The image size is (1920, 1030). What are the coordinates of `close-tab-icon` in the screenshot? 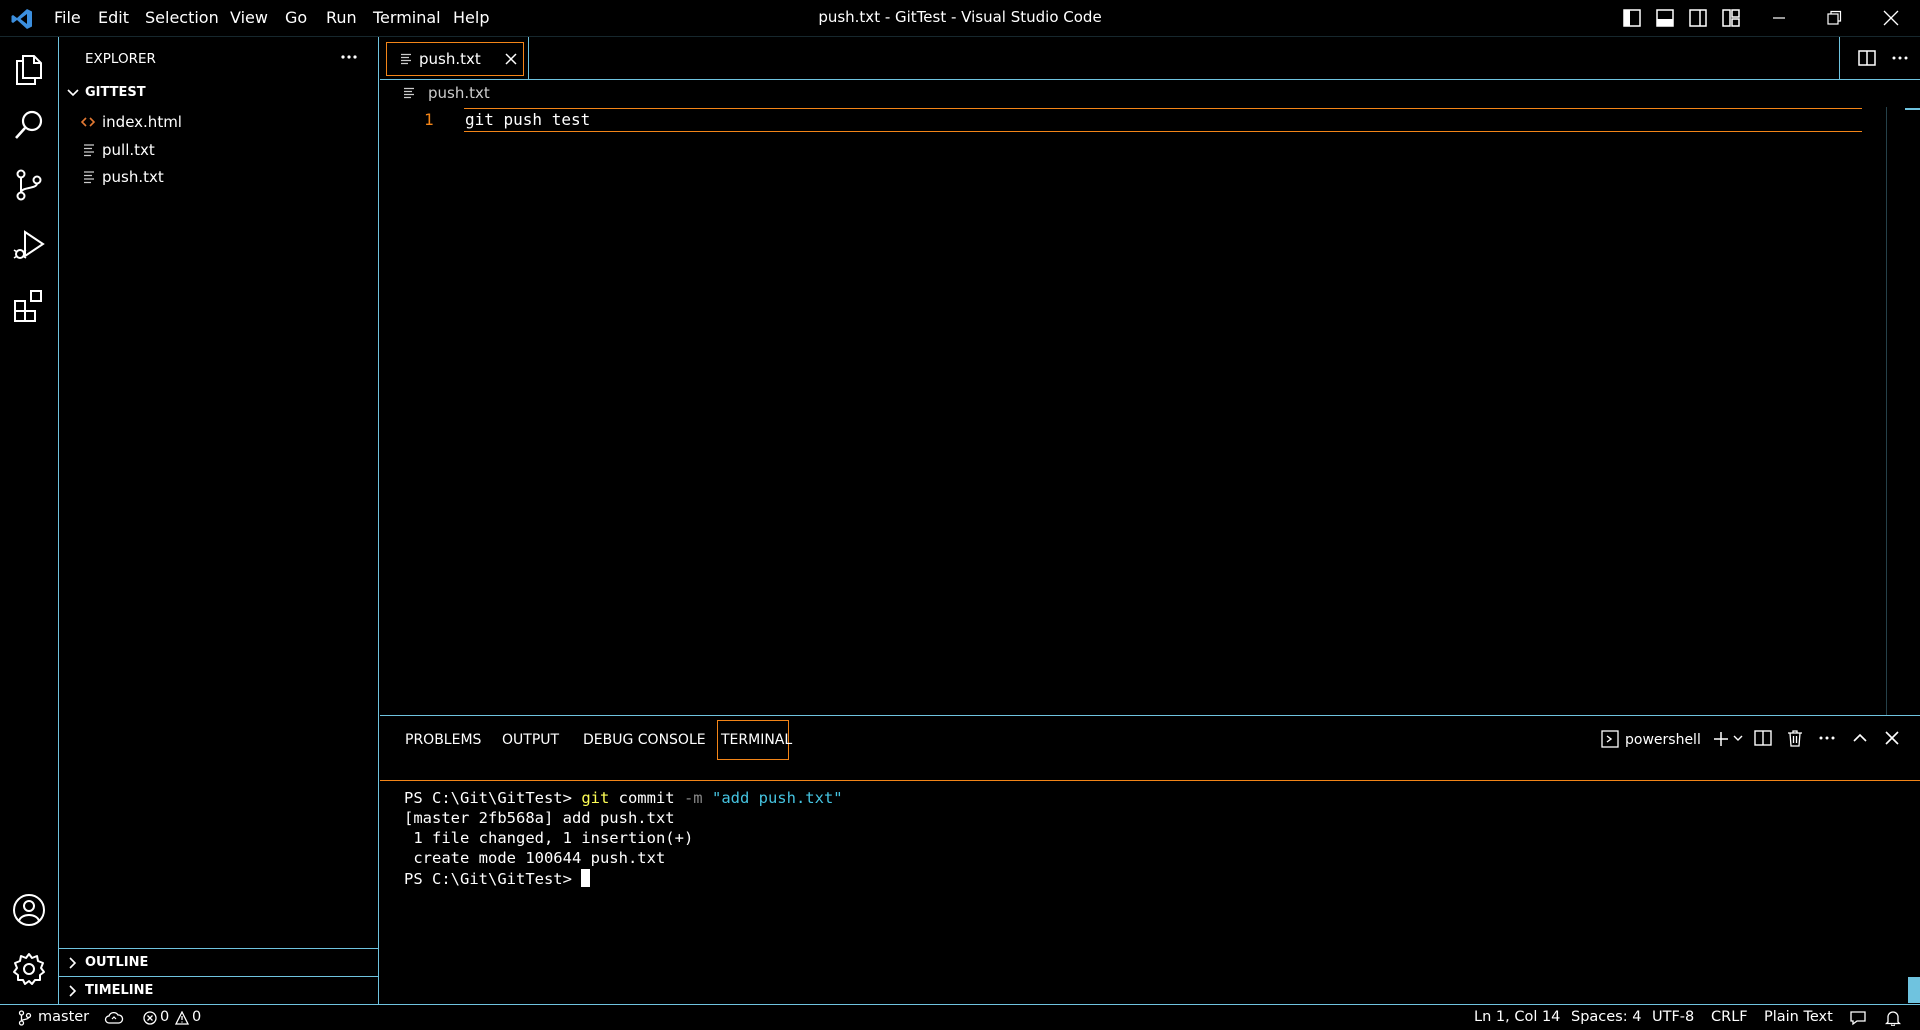 It's located at (511, 59).